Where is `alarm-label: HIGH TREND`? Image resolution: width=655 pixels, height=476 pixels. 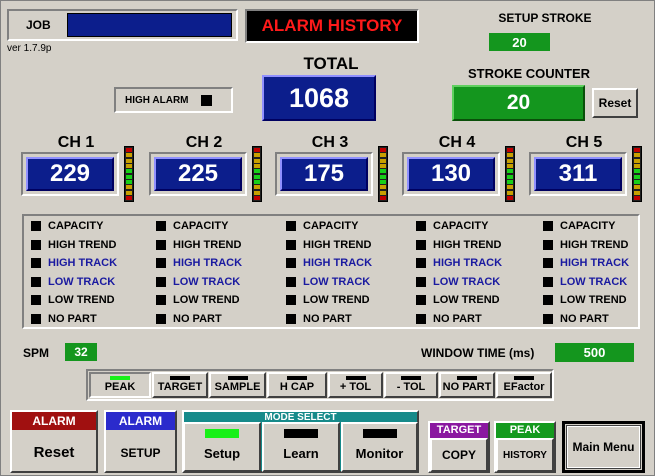
alarm-label: HIGH TREND is located at coordinates (207, 244).